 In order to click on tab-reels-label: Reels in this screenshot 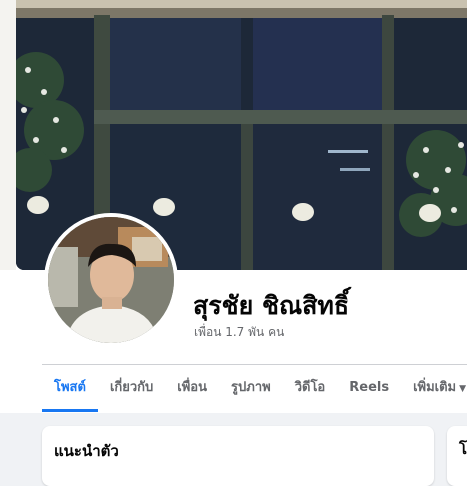, I will do `click(369, 387)`.